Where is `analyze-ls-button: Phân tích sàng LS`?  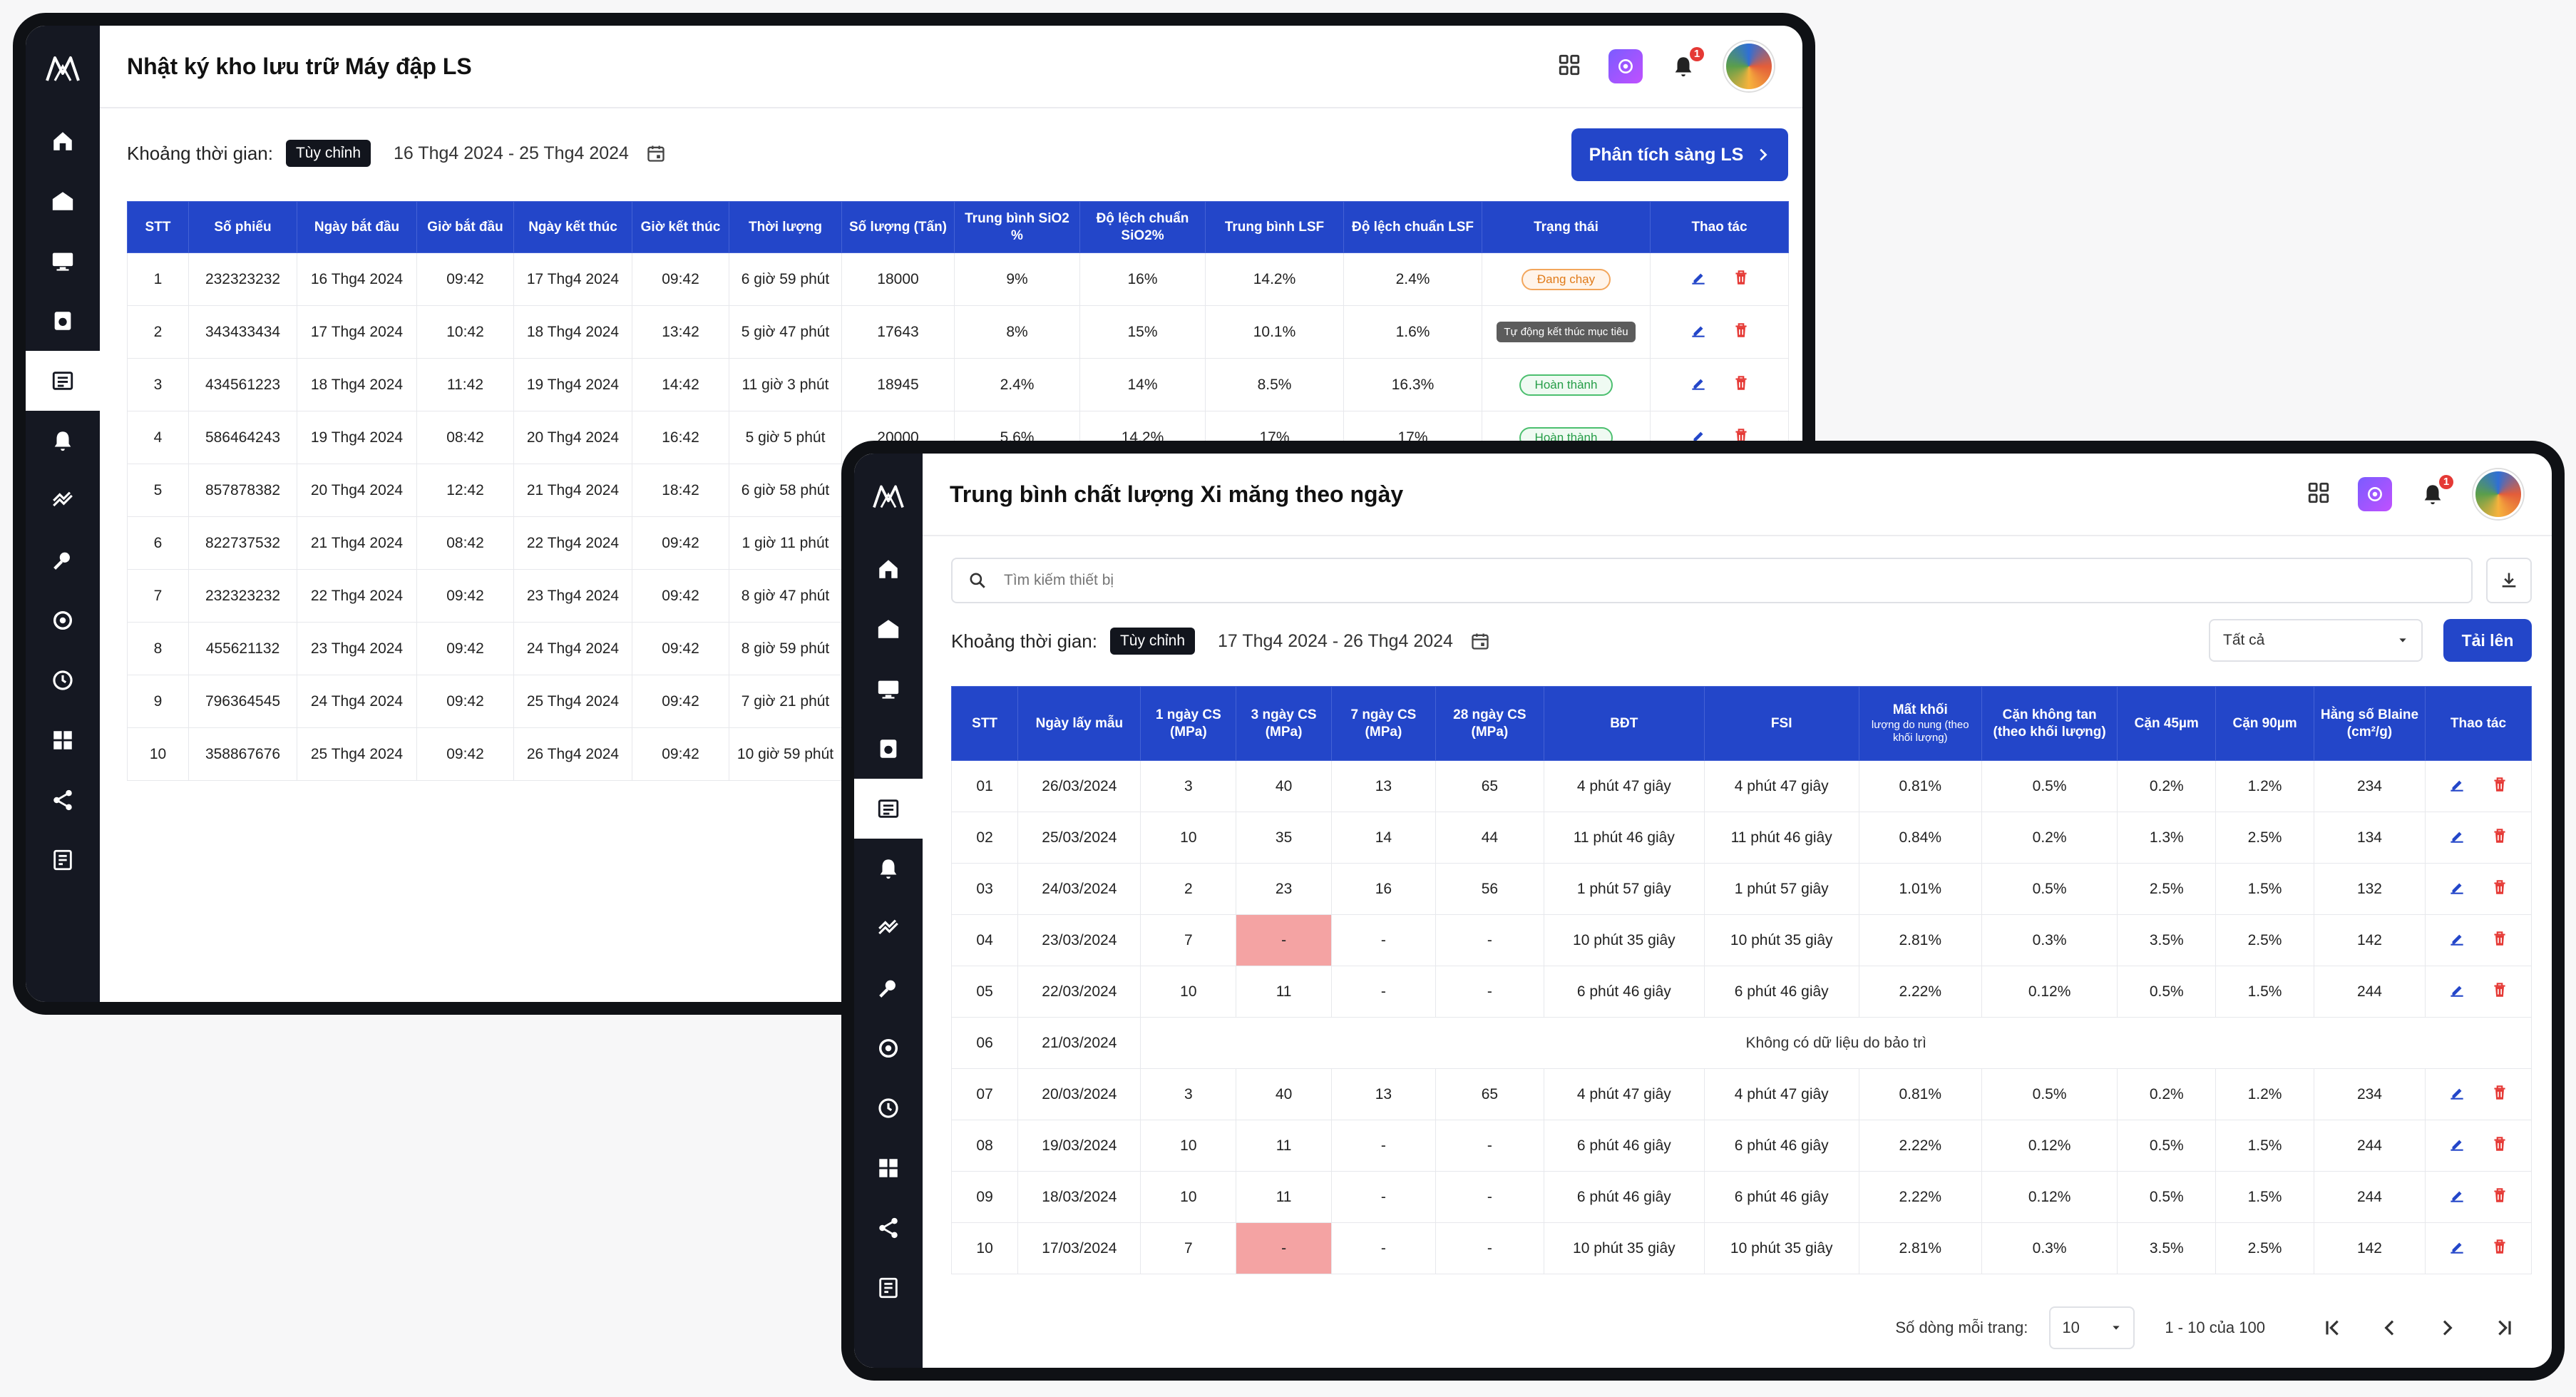 analyze-ls-button: Phân tích sàng LS is located at coordinates (1679, 154).